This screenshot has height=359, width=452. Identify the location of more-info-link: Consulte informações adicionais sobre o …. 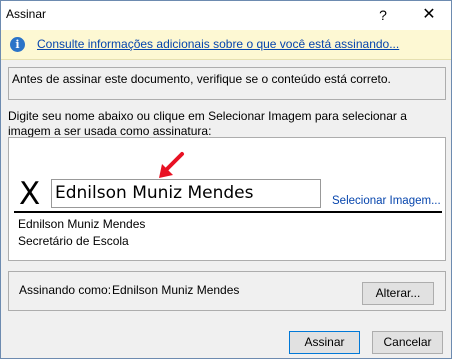
(218, 44).